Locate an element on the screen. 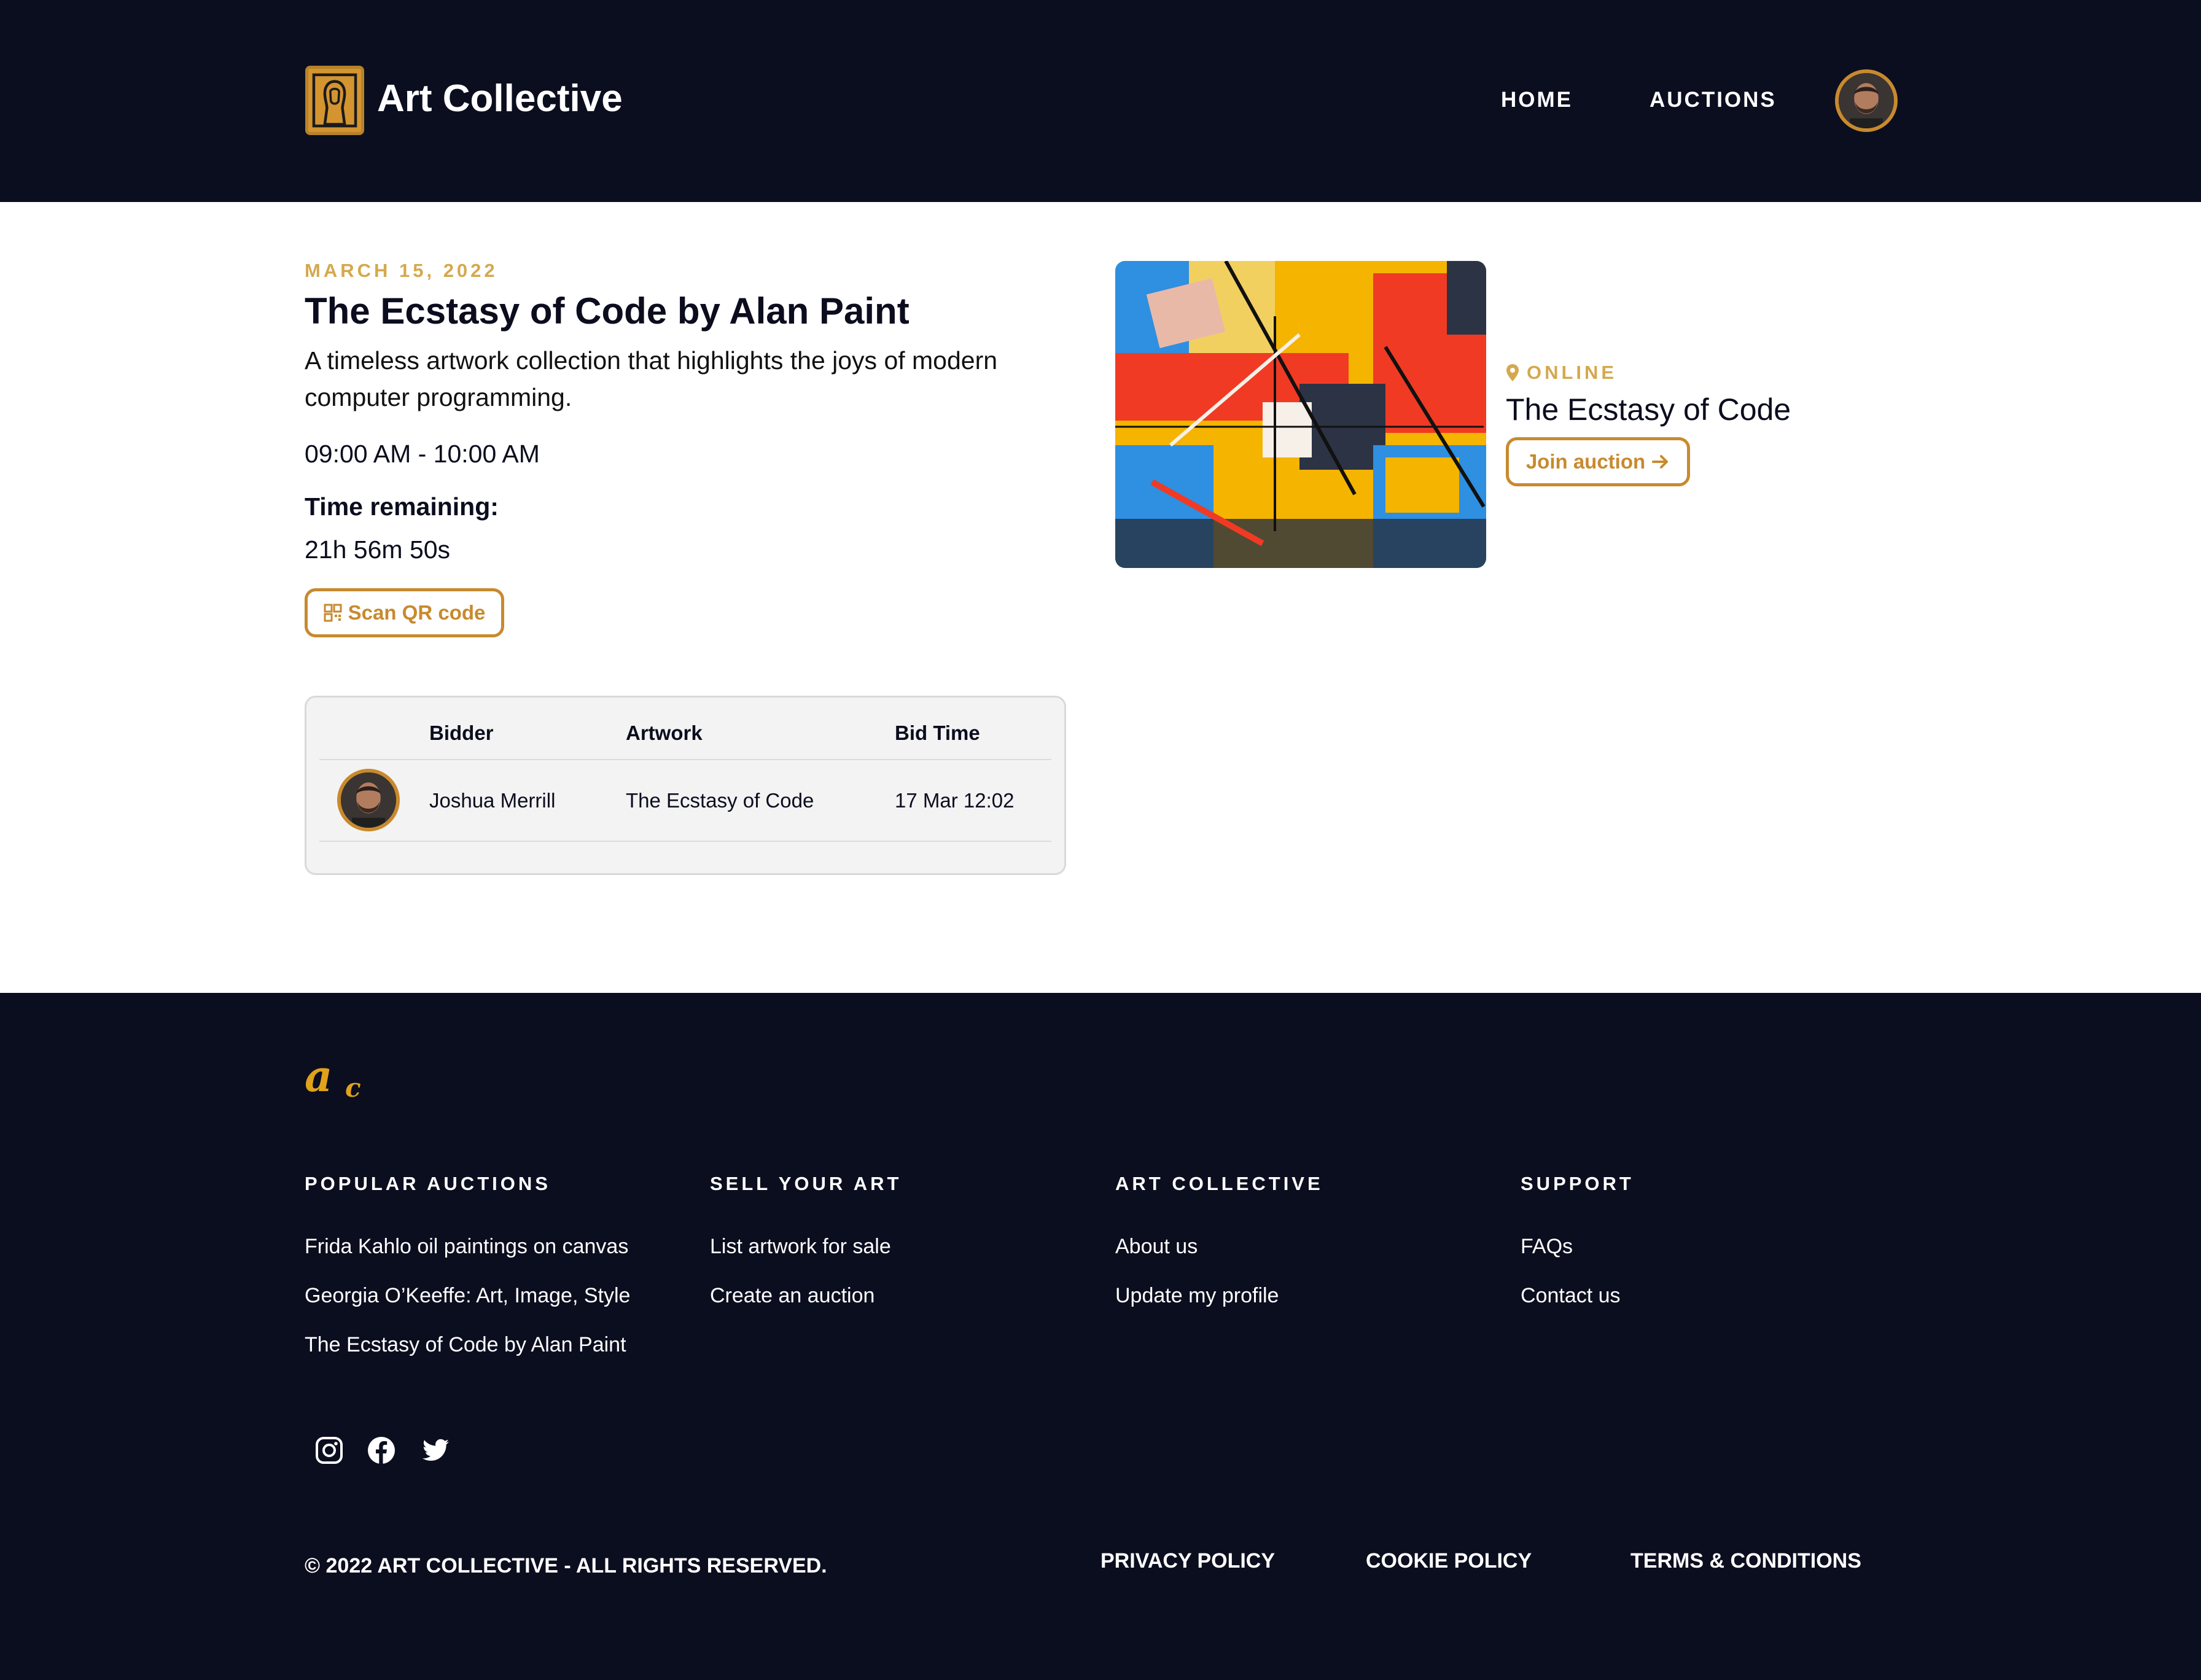 The image size is (2201, 1680). footer-link: Create an auction is located at coordinates (792, 1295).